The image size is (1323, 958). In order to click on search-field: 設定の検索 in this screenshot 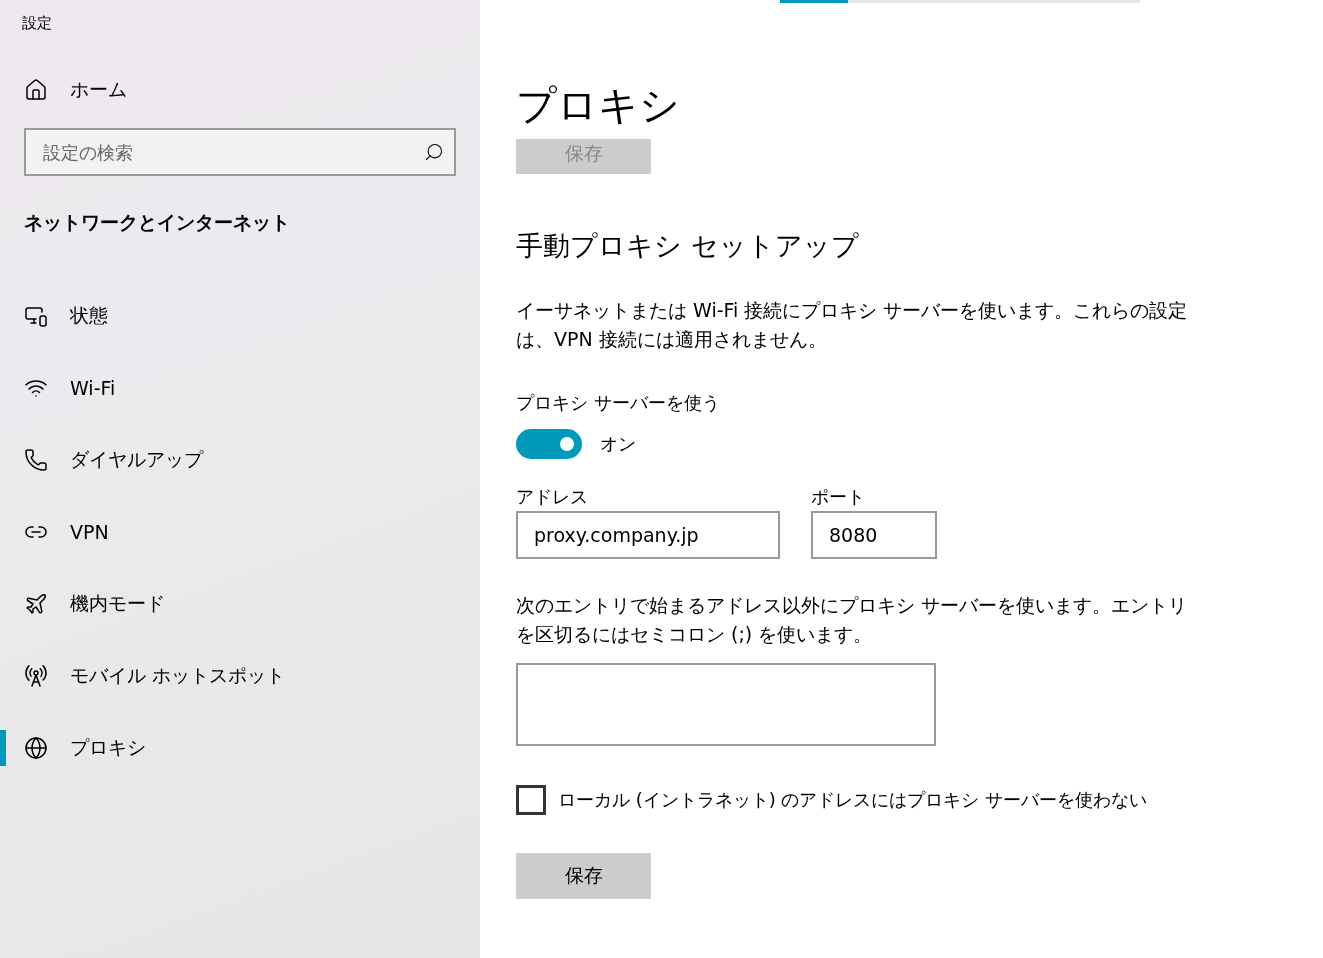, I will do `click(240, 152)`.